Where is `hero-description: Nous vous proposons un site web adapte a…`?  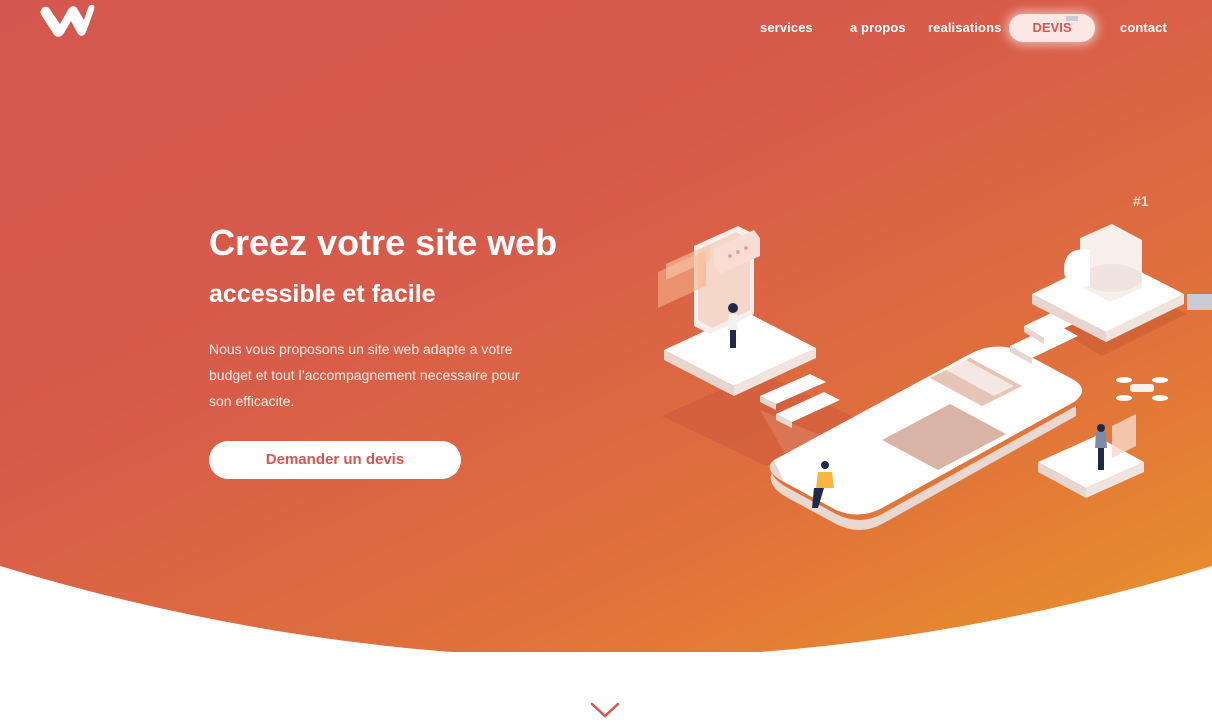 hero-description: Nous vous proposons un site web adapte a… is located at coordinates (364, 375).